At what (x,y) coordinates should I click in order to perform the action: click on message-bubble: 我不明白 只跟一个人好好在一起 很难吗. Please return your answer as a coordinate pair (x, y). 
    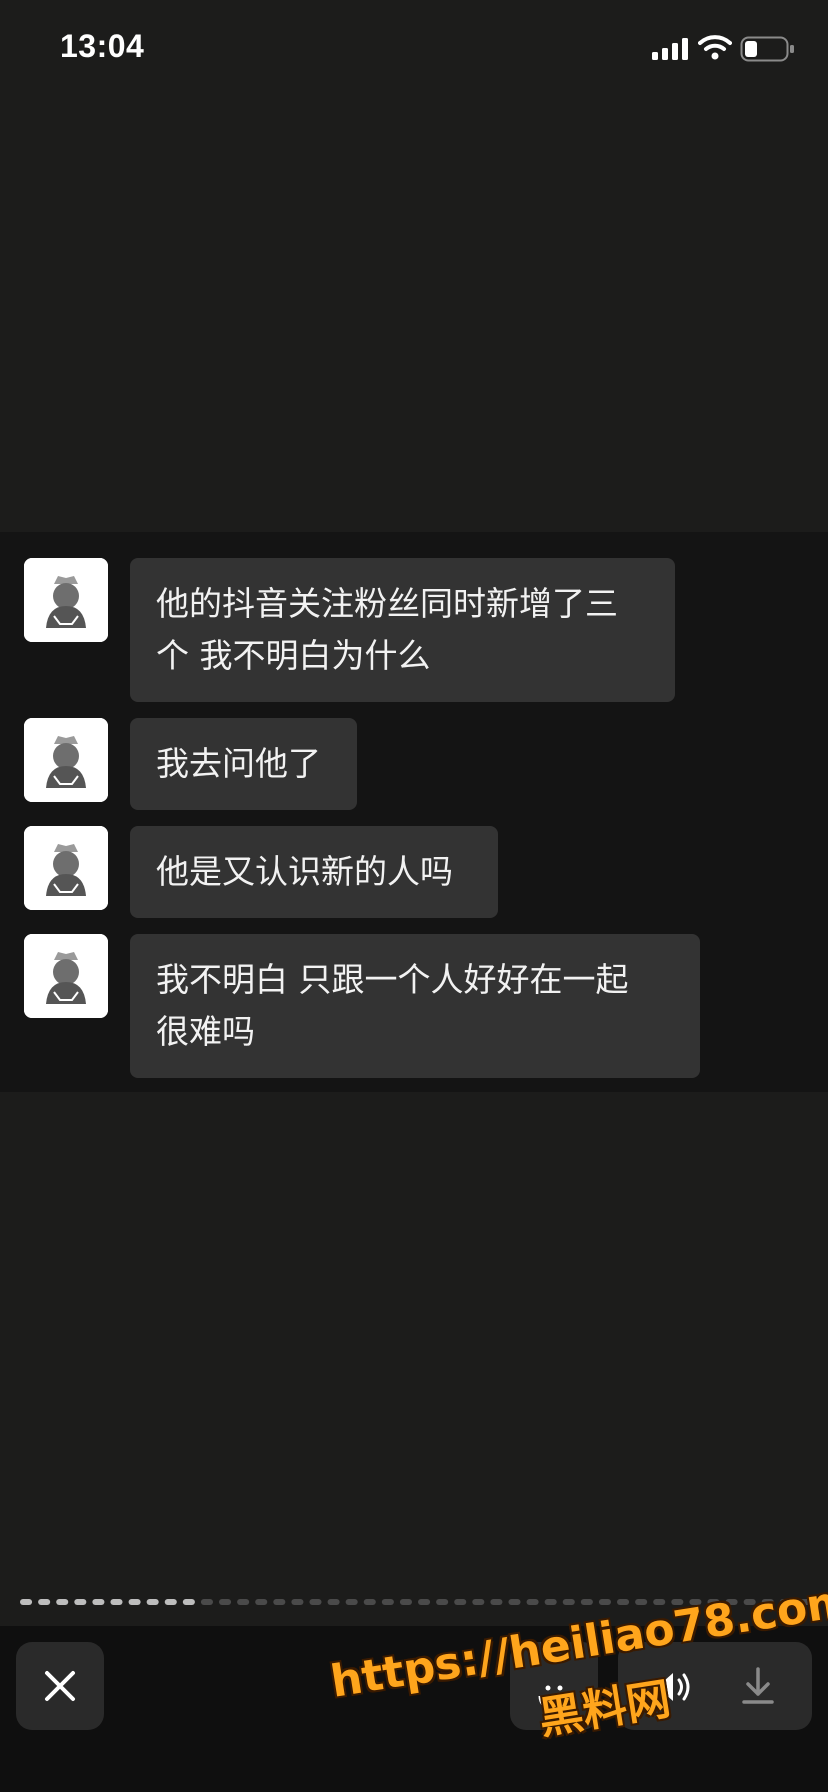
    Looking at the image, I should click on (415, 1006).